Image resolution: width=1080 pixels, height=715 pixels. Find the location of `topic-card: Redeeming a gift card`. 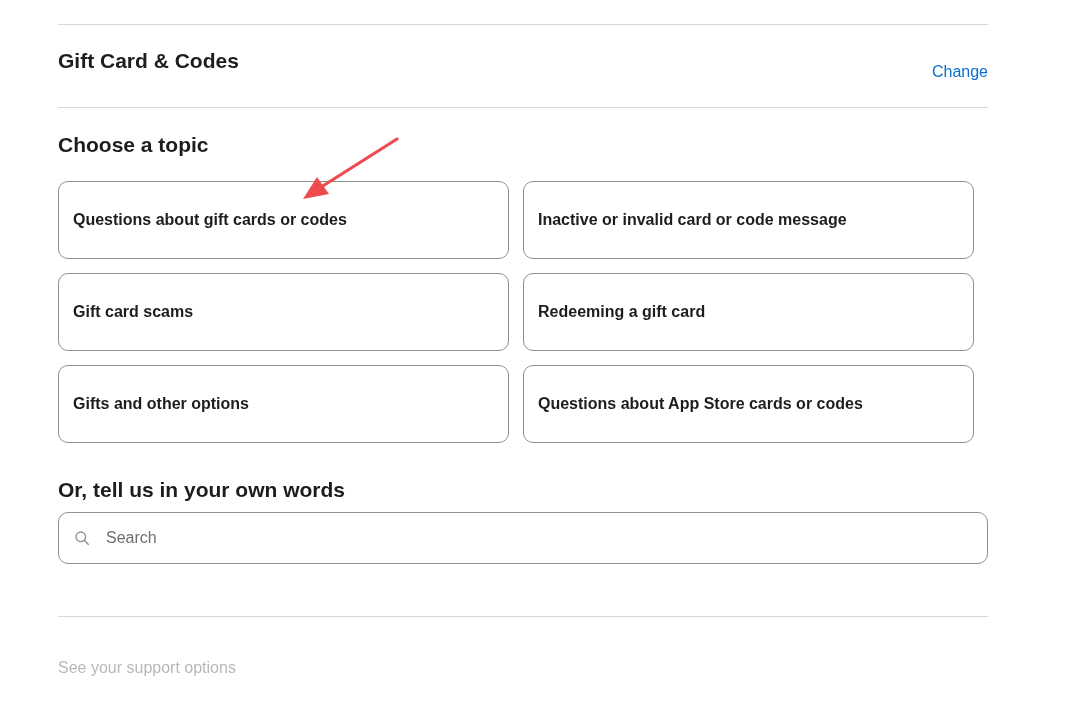

topic-card: Redeeming a gift card is located at coordinates (748, 312).